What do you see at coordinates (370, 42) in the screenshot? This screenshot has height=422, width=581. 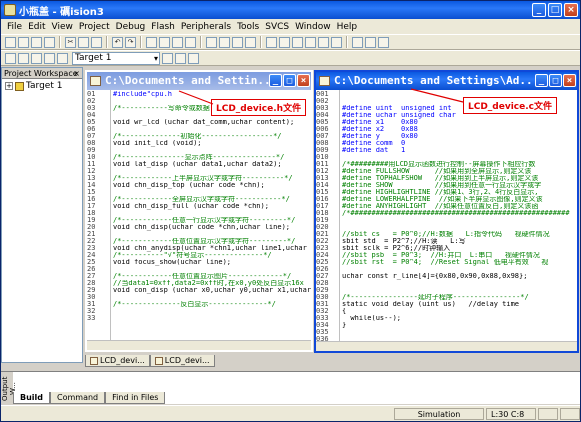 I see `window-icon` at bounding box center [370, 42].